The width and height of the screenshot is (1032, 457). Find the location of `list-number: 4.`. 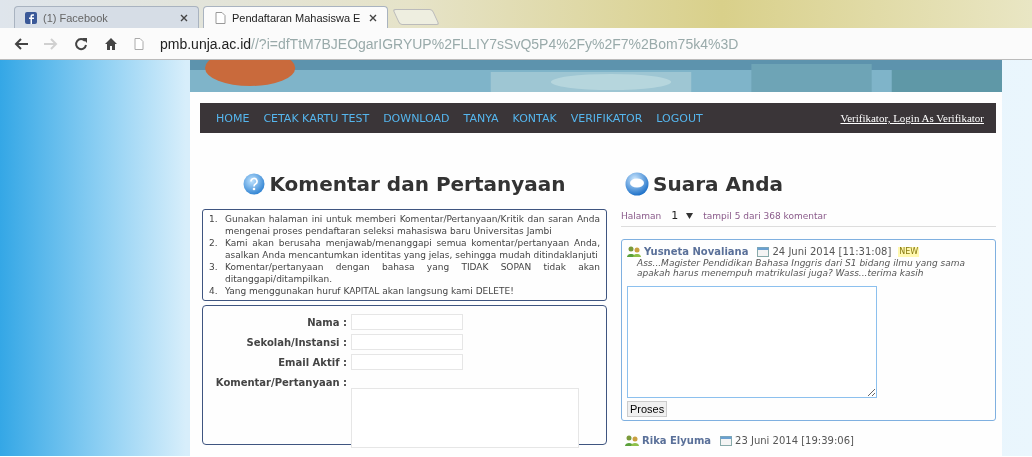

list-number: 4. is located at coordinates (214, 291).